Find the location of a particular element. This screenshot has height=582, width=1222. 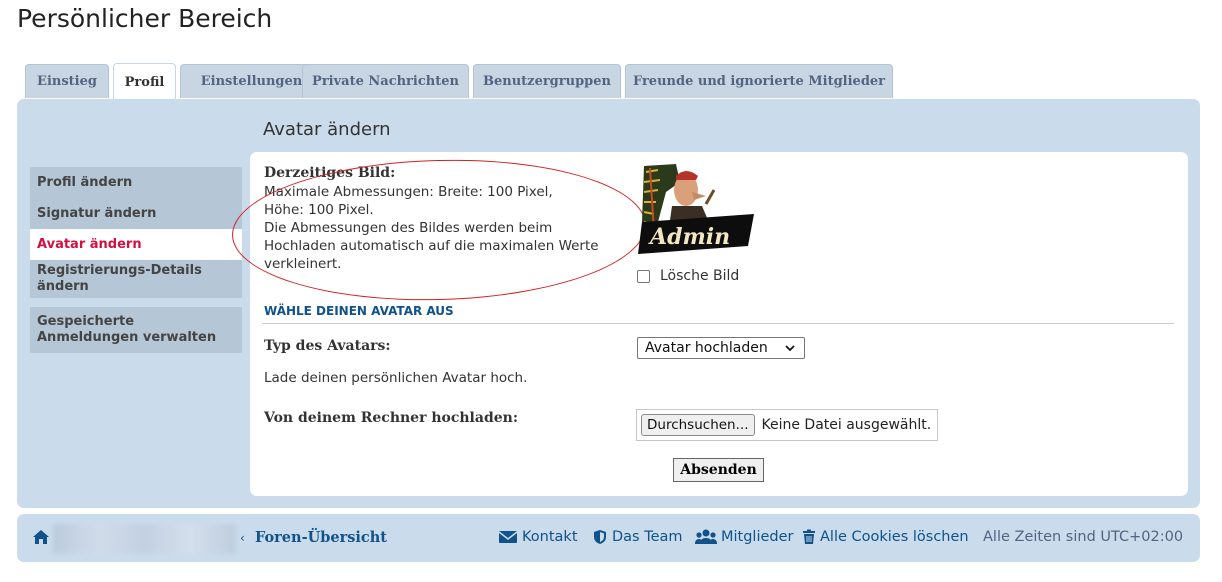

footer-team-link: Das Team is located at coordinates (637, 537).